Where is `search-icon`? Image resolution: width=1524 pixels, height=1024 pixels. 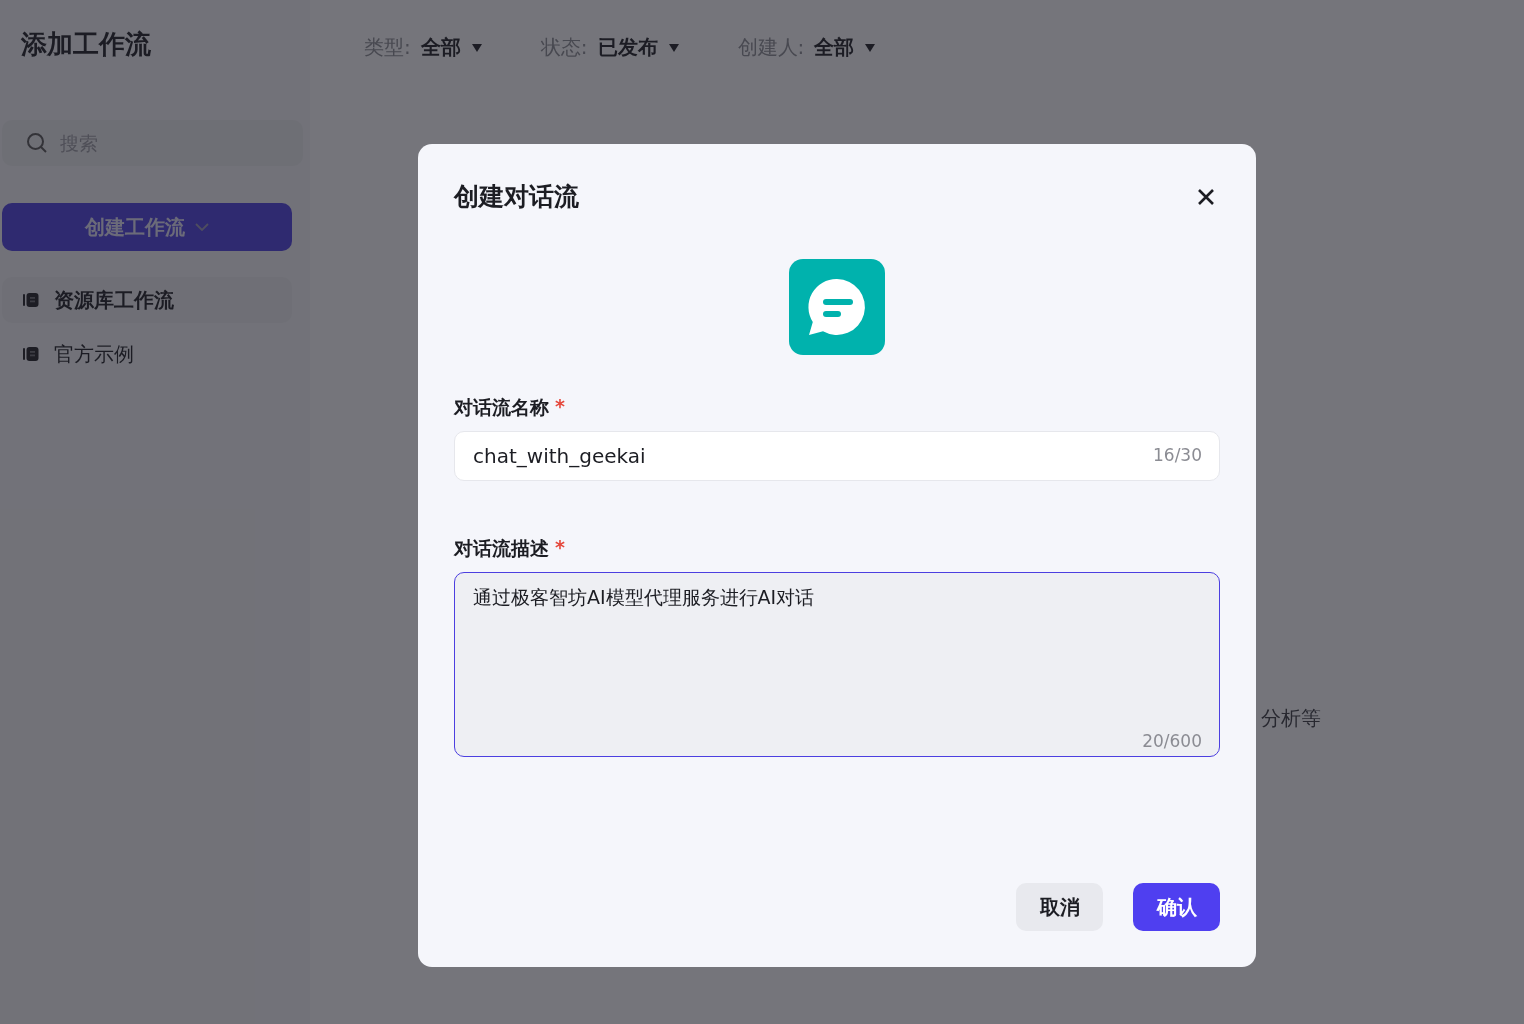 search-icon is located at coordinates (37, 143).